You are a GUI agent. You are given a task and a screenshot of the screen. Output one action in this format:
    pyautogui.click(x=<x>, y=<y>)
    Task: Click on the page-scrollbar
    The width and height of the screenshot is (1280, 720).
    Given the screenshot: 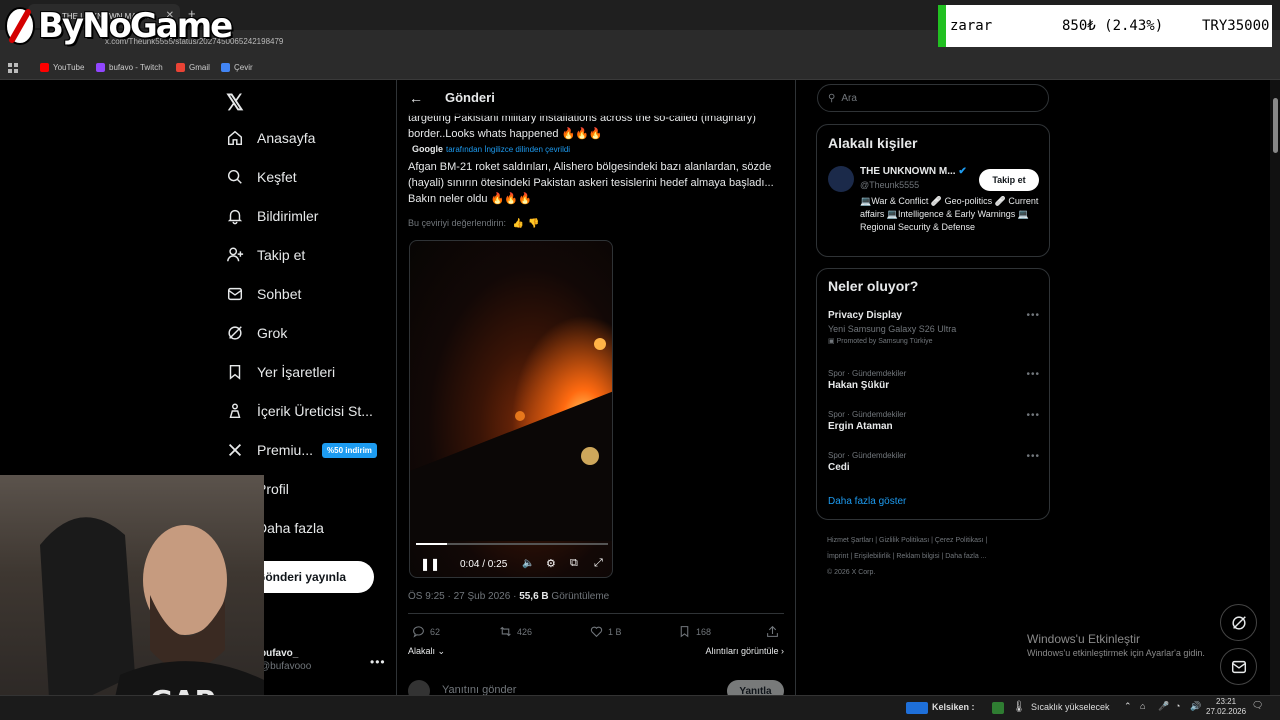 What is the action you would take?
    pyautogui.click(x=1275, y=387)
    